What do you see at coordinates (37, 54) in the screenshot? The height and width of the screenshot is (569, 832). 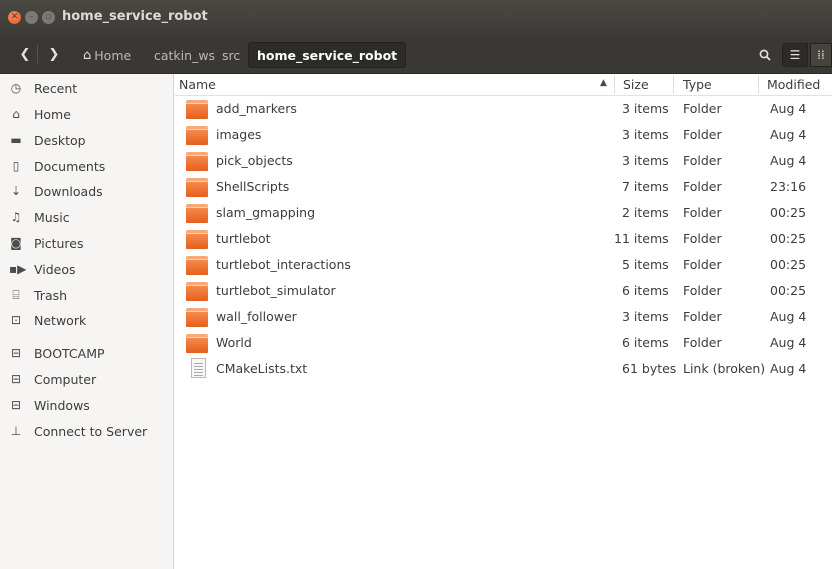 I see `nav-divider` at bounding box center [37, 54].